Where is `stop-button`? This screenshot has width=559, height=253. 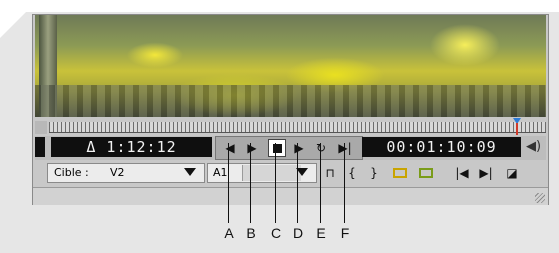
stop-button is located at coordinates (277, 148).